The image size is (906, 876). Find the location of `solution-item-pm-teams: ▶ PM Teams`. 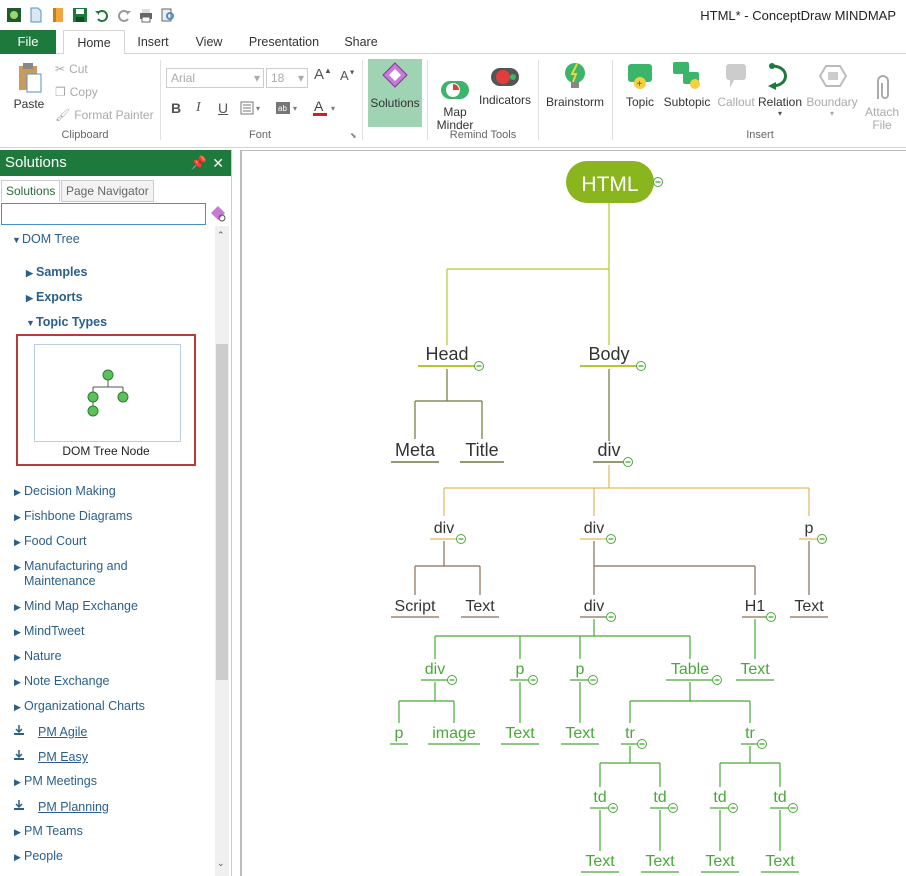

solution-item-pm-teams: ▶ PM Teams is located at coordinates (48, 831).